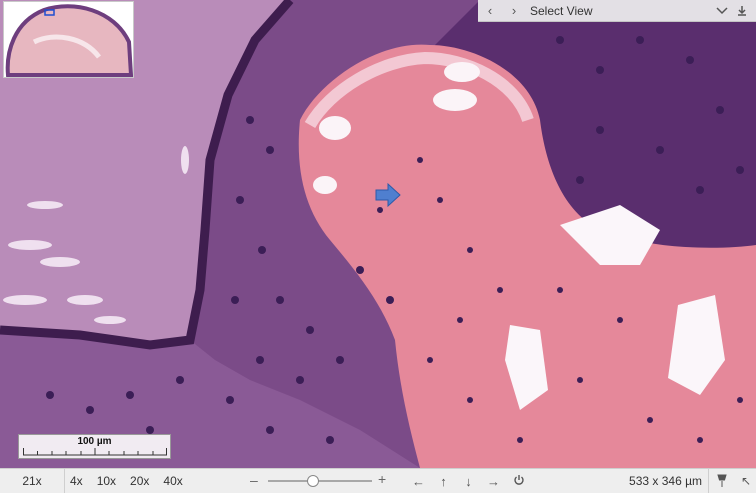 The height and width of the screenshot is (493, 756). Describe the element at coordinates (172, 481) in the screenshot. I see `zoom-40x-button: 40x` at that location.